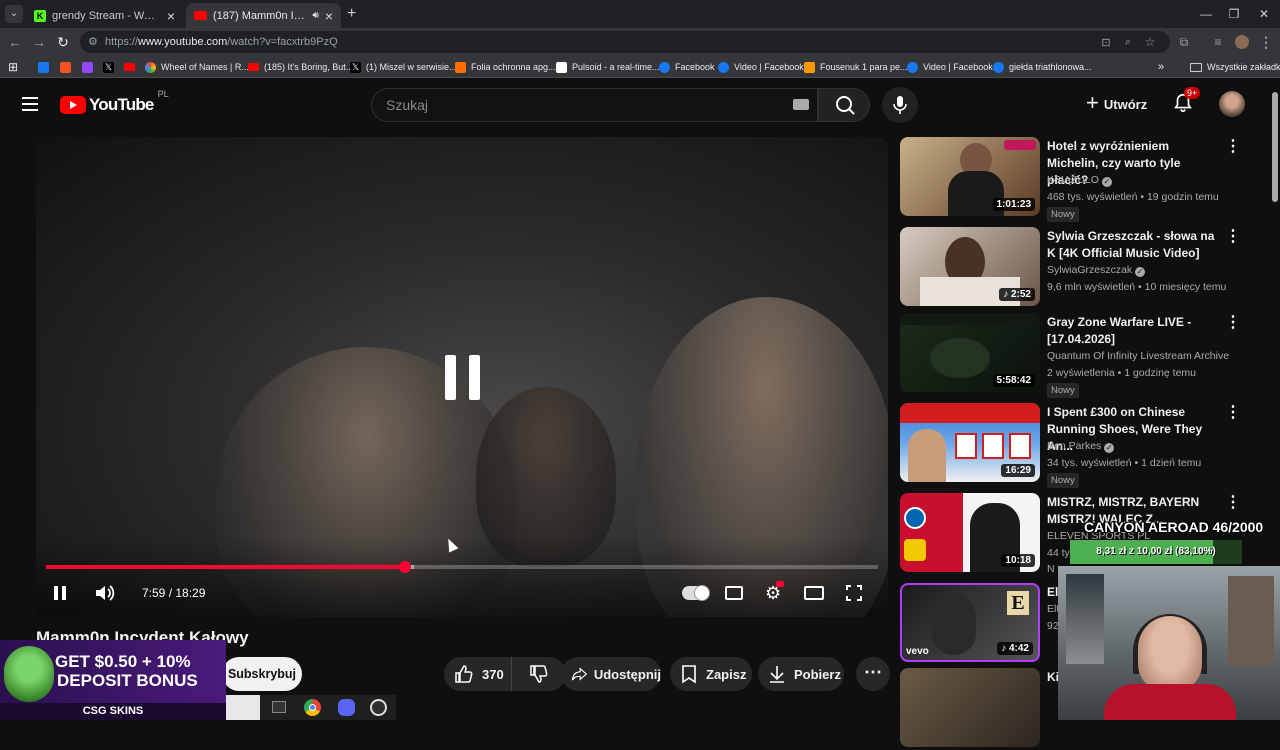  What do you see at coordinates (478, 674) in the screenshot?
I see `like-button: 370` at bounding box center [478, 674].